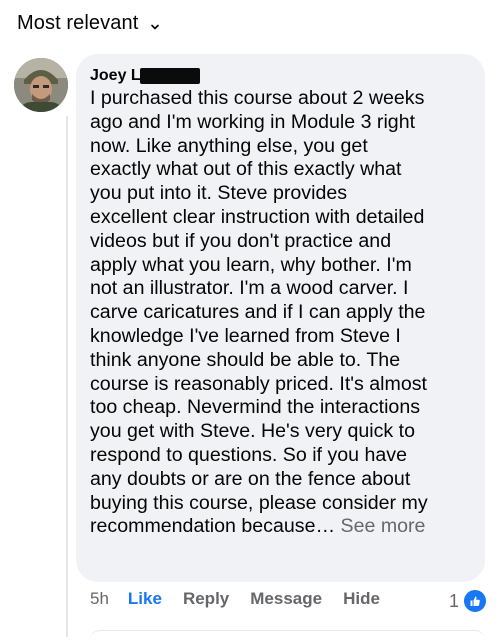  I want to click on chevron-down-icon, so click(155, 24).